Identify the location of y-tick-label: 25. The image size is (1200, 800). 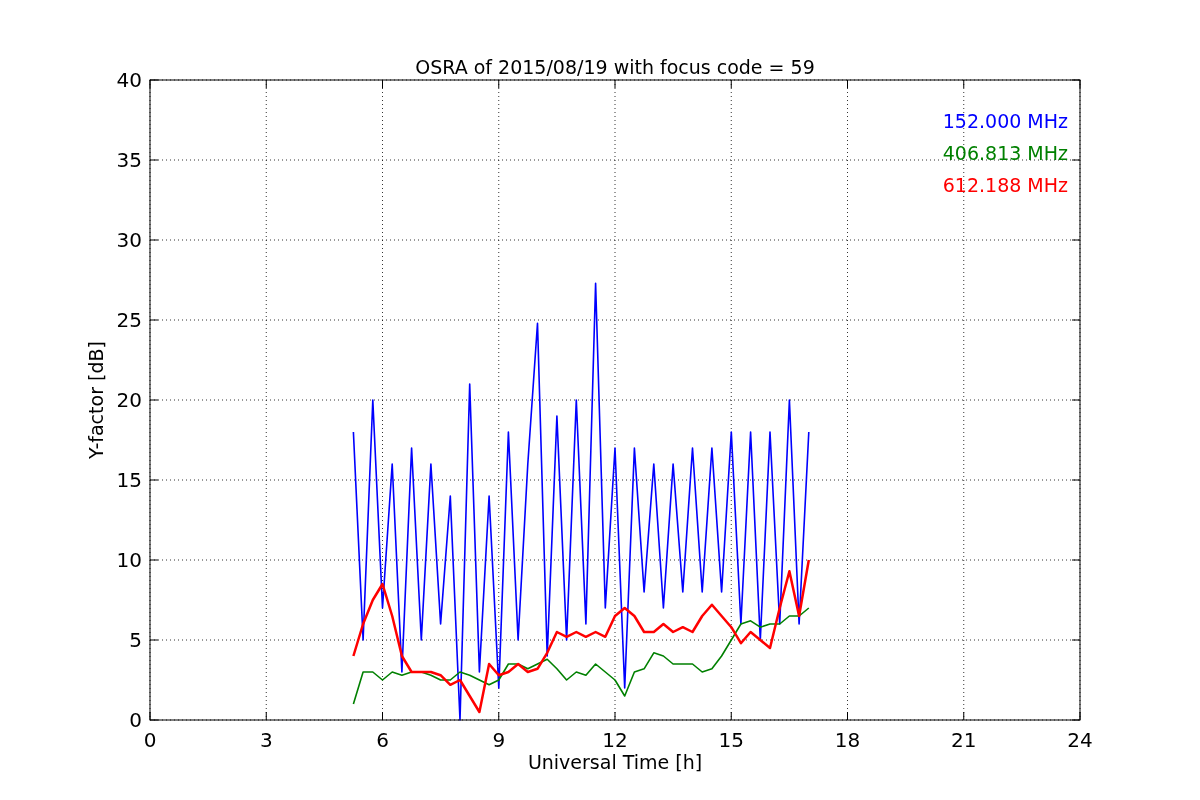
(129, 320).